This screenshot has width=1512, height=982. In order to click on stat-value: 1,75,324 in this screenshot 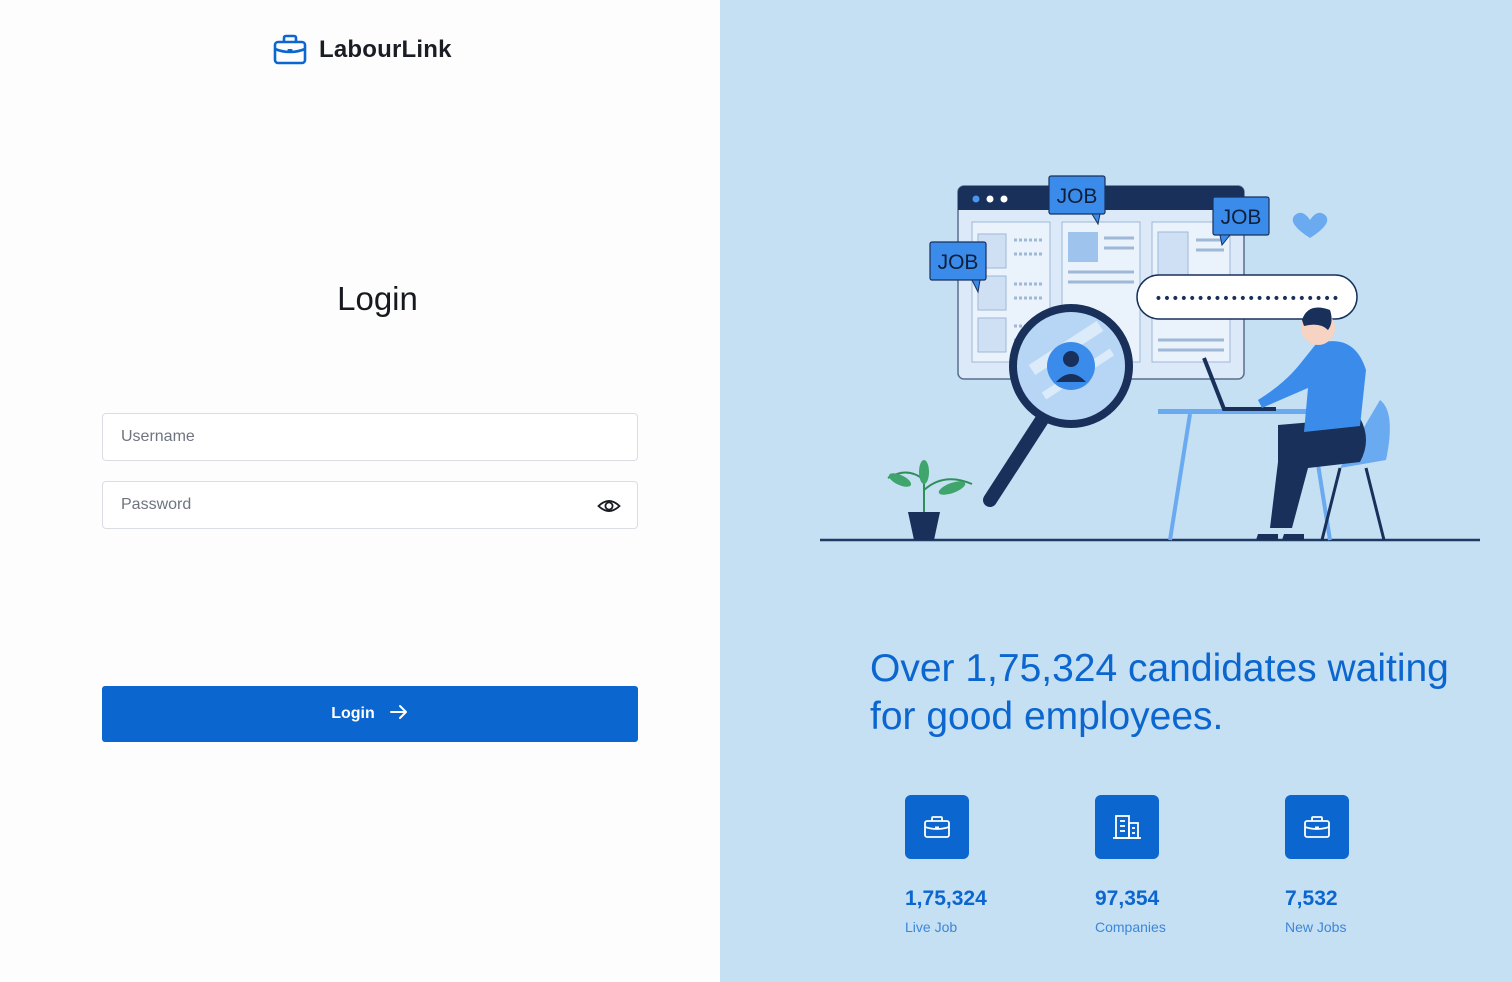, I will do `click(946, 898)`.